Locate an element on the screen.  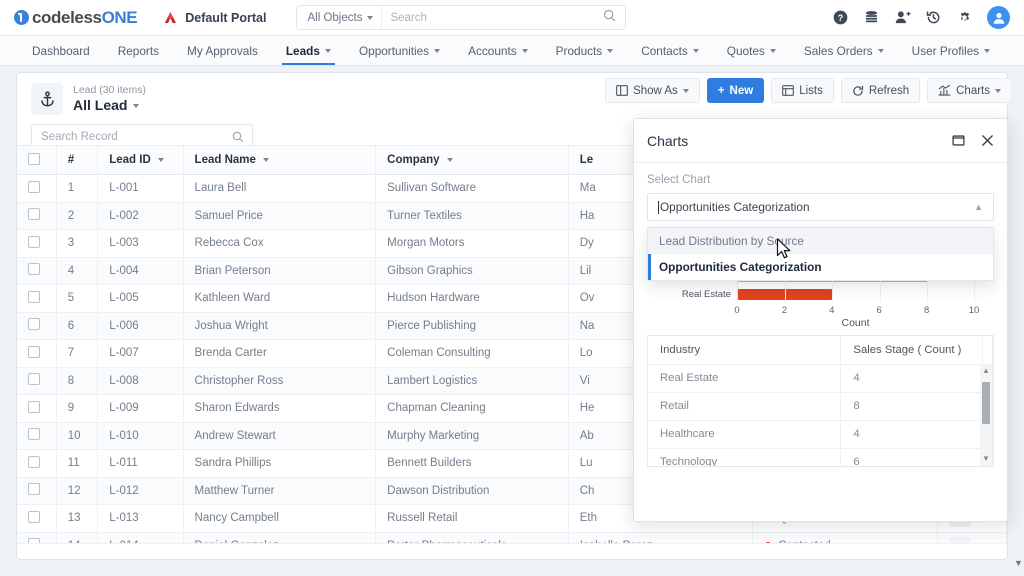
avatar is located at coordinates (998, 17).